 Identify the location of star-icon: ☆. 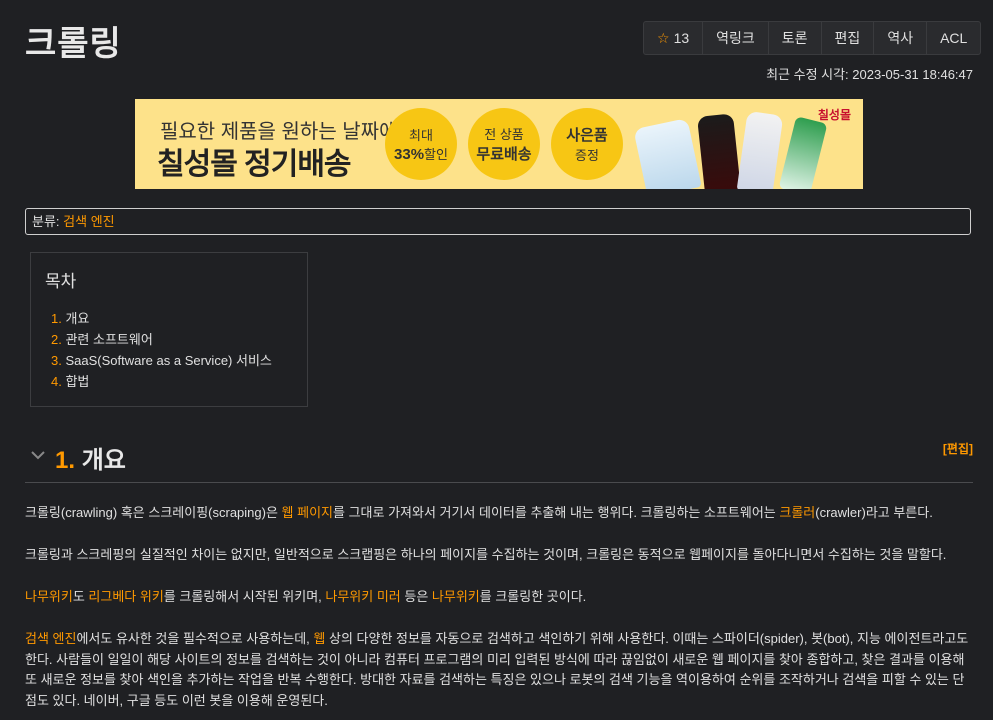
(663, 37).